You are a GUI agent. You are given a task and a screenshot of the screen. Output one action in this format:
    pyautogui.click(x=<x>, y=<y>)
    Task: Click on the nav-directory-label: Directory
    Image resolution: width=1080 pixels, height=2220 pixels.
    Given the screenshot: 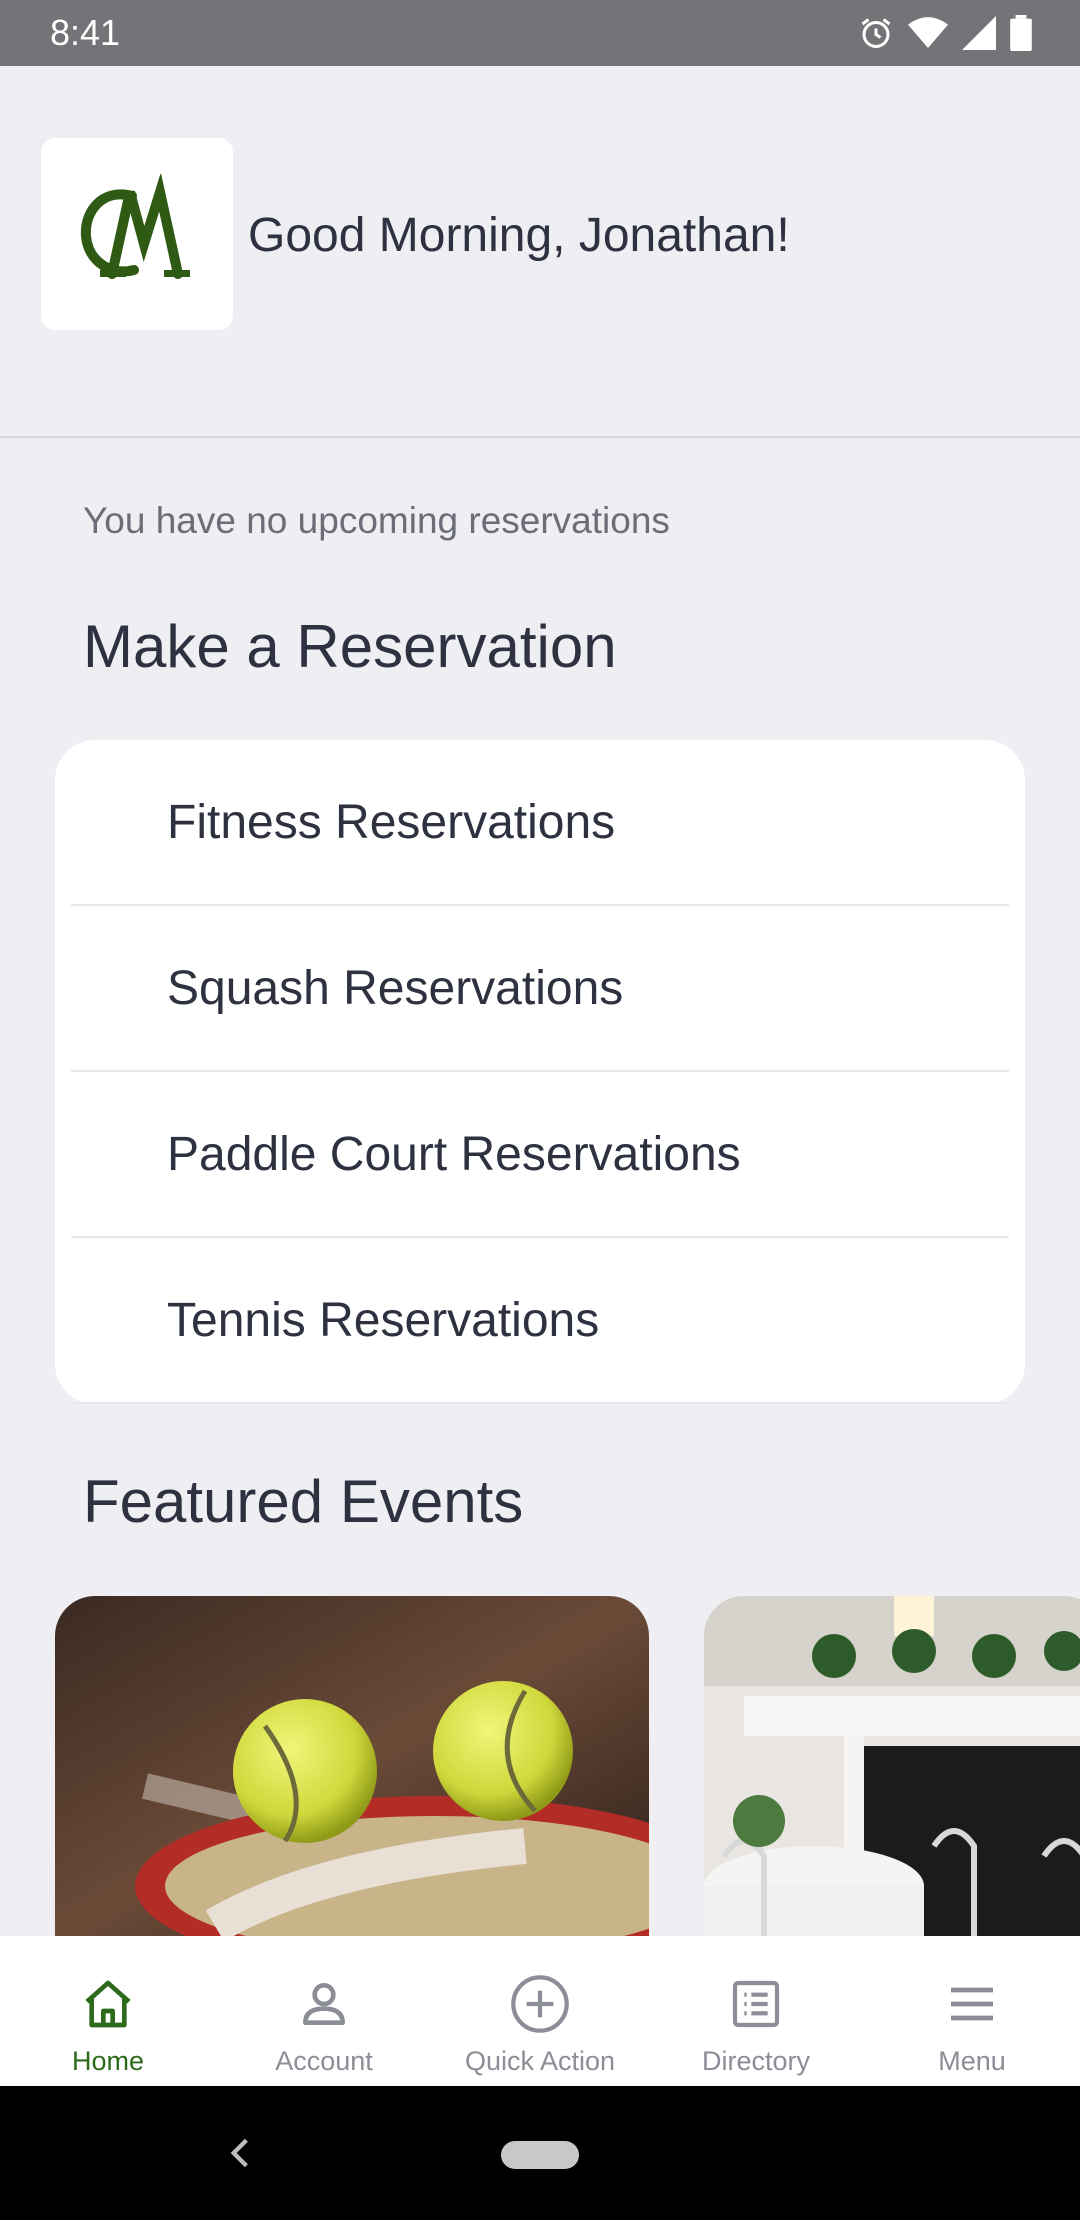 What is the action you would take?
    pyautogui.click(x=755, y=2061)
    